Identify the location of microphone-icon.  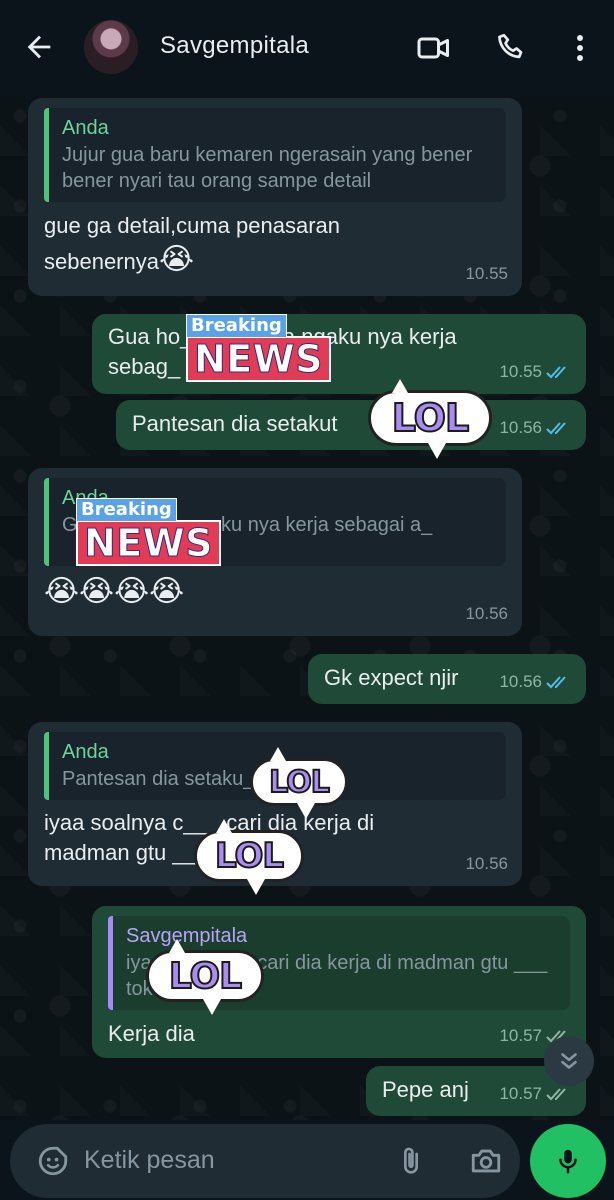
(568, 1161).